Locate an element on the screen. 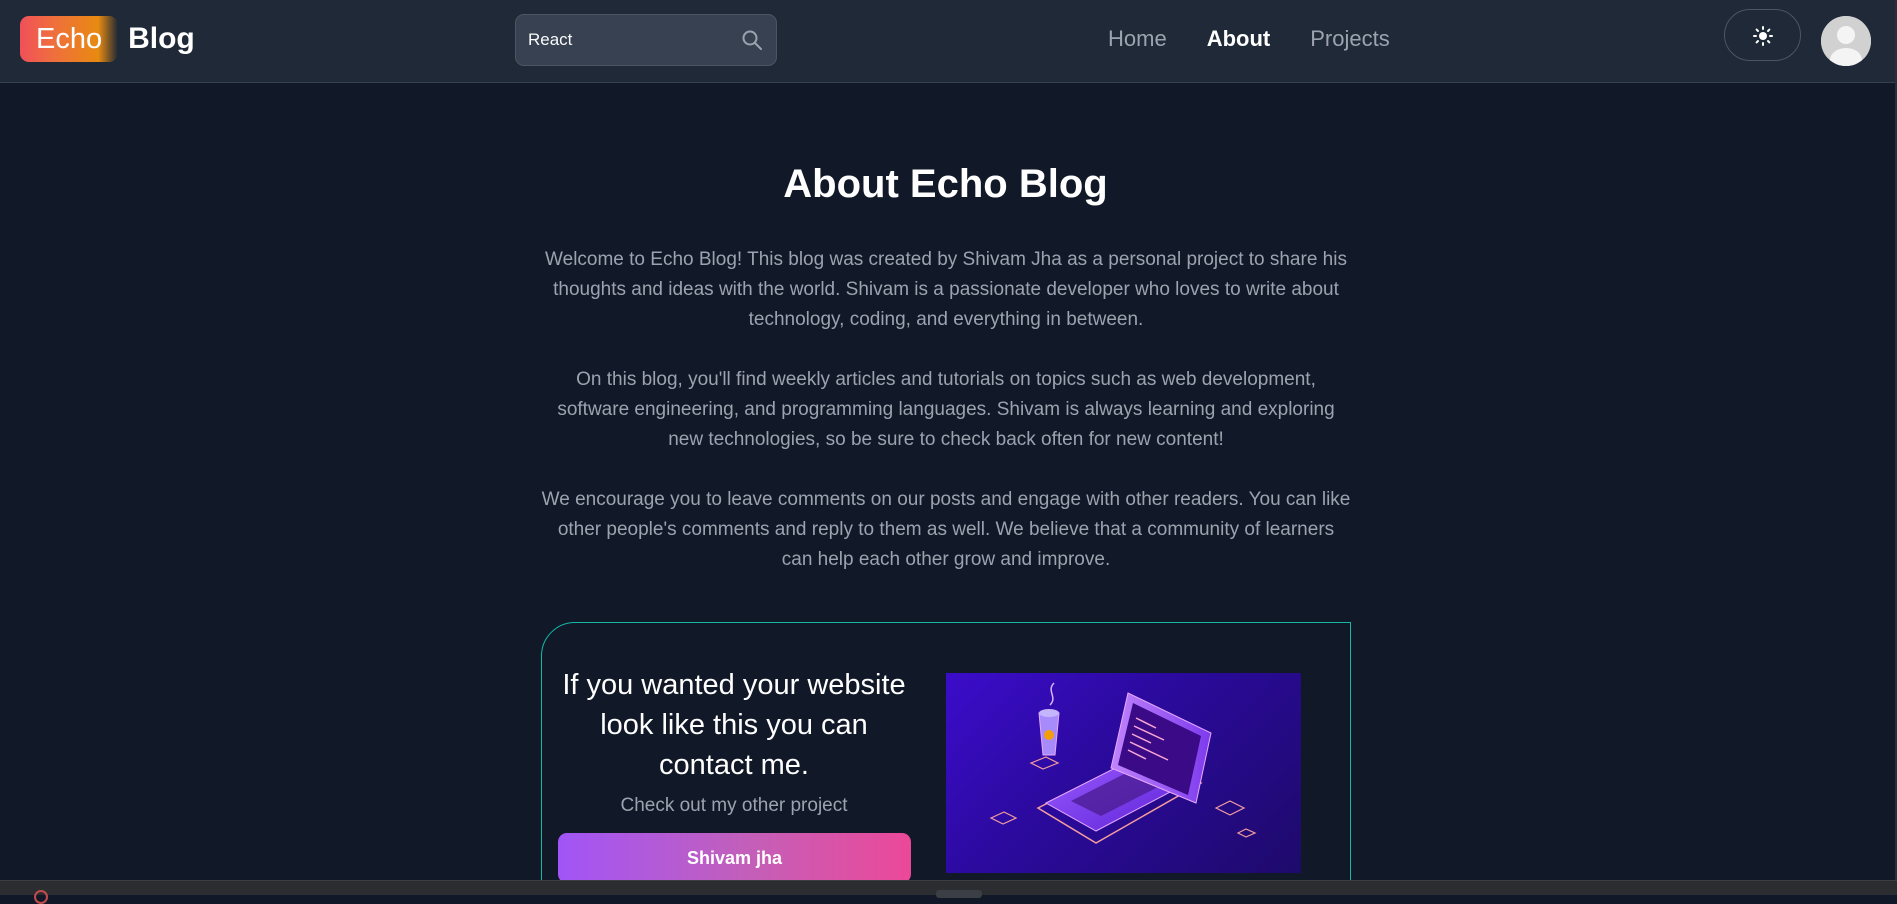 The image size is (1897, 904). main-nav: Home About Projects is located at coordinates (1269, 39).